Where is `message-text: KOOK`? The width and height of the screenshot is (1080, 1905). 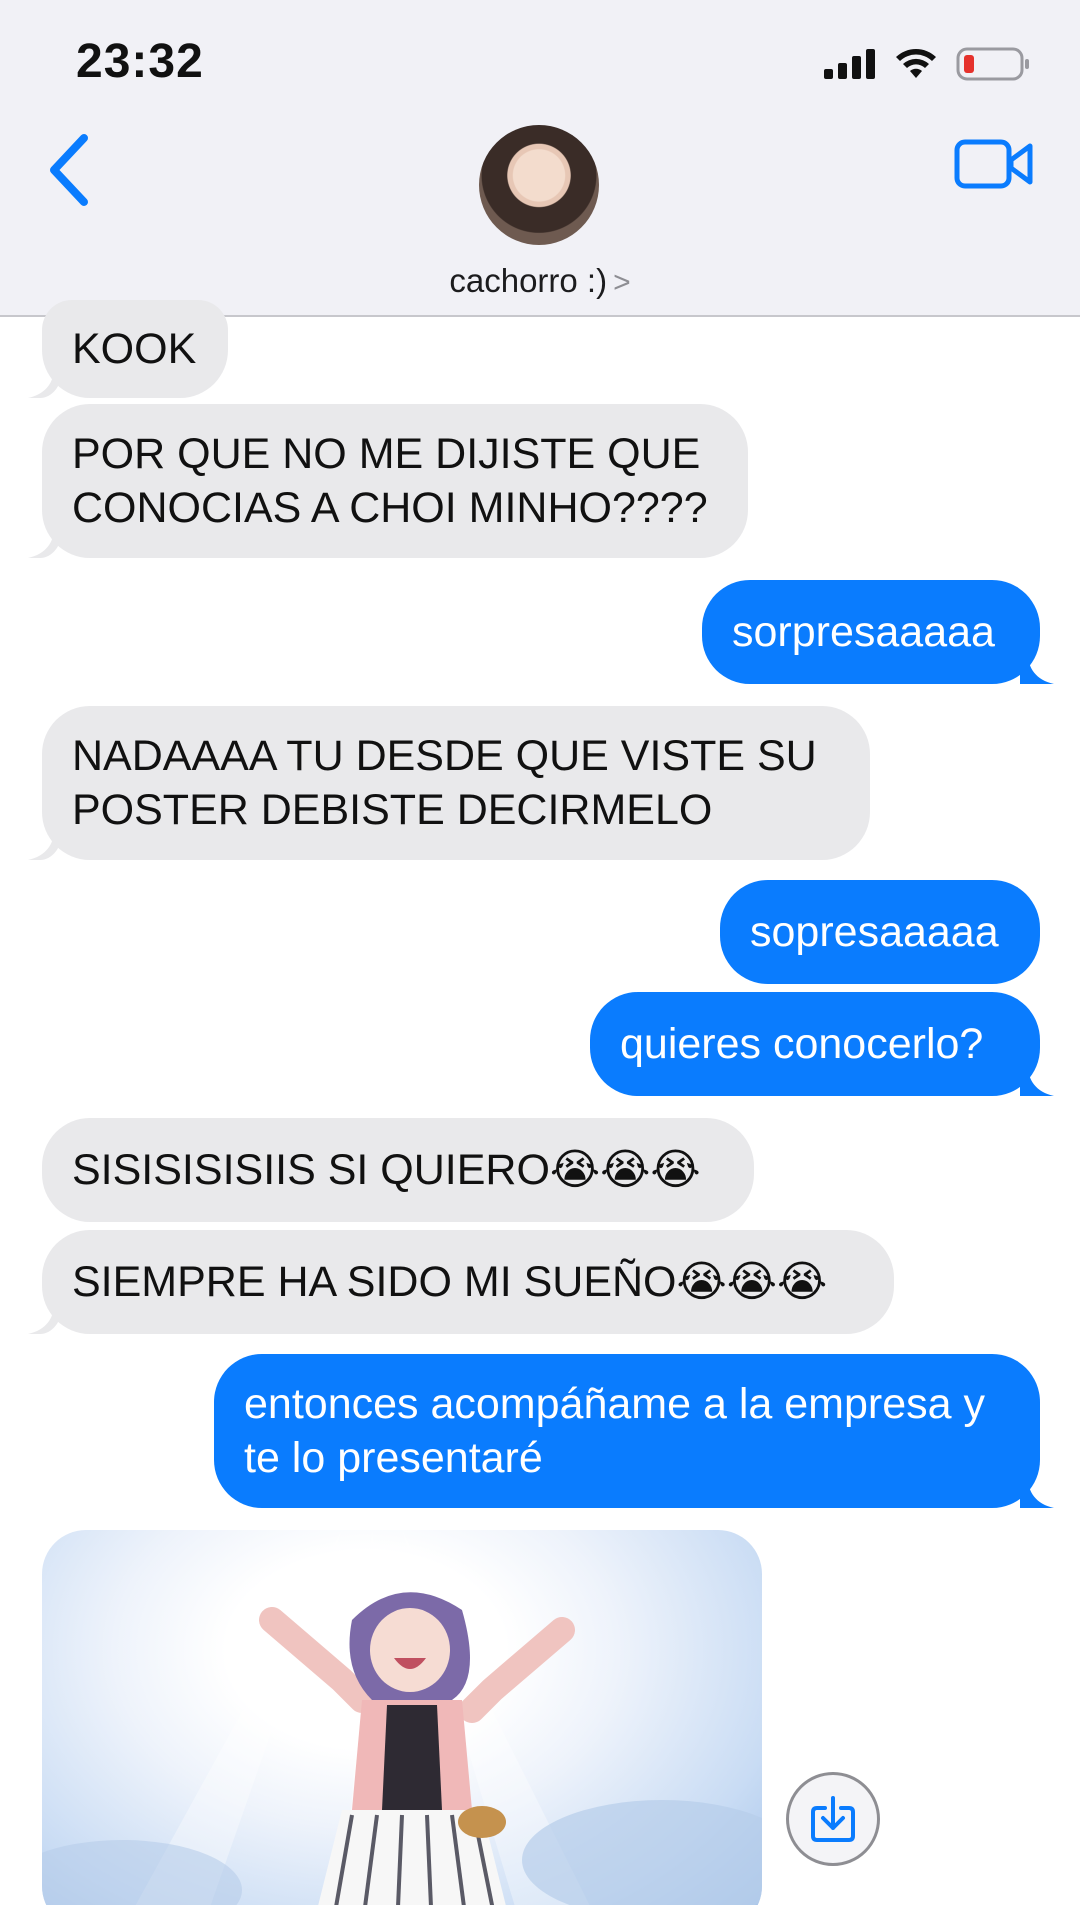 message-text: KOOK is located at coordinates (134, 349).